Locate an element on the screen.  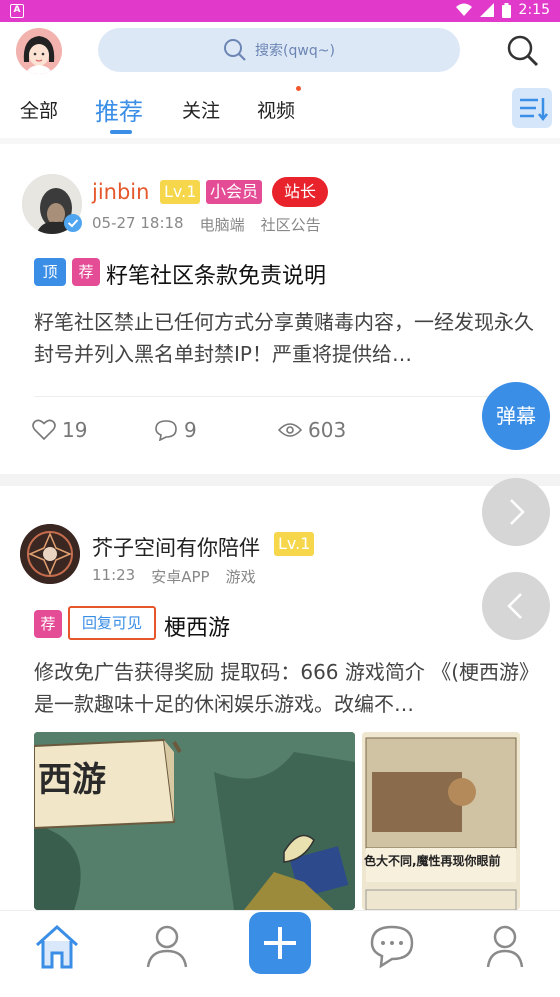
member-badge: 小会员 is located at coordinates (234, 192).